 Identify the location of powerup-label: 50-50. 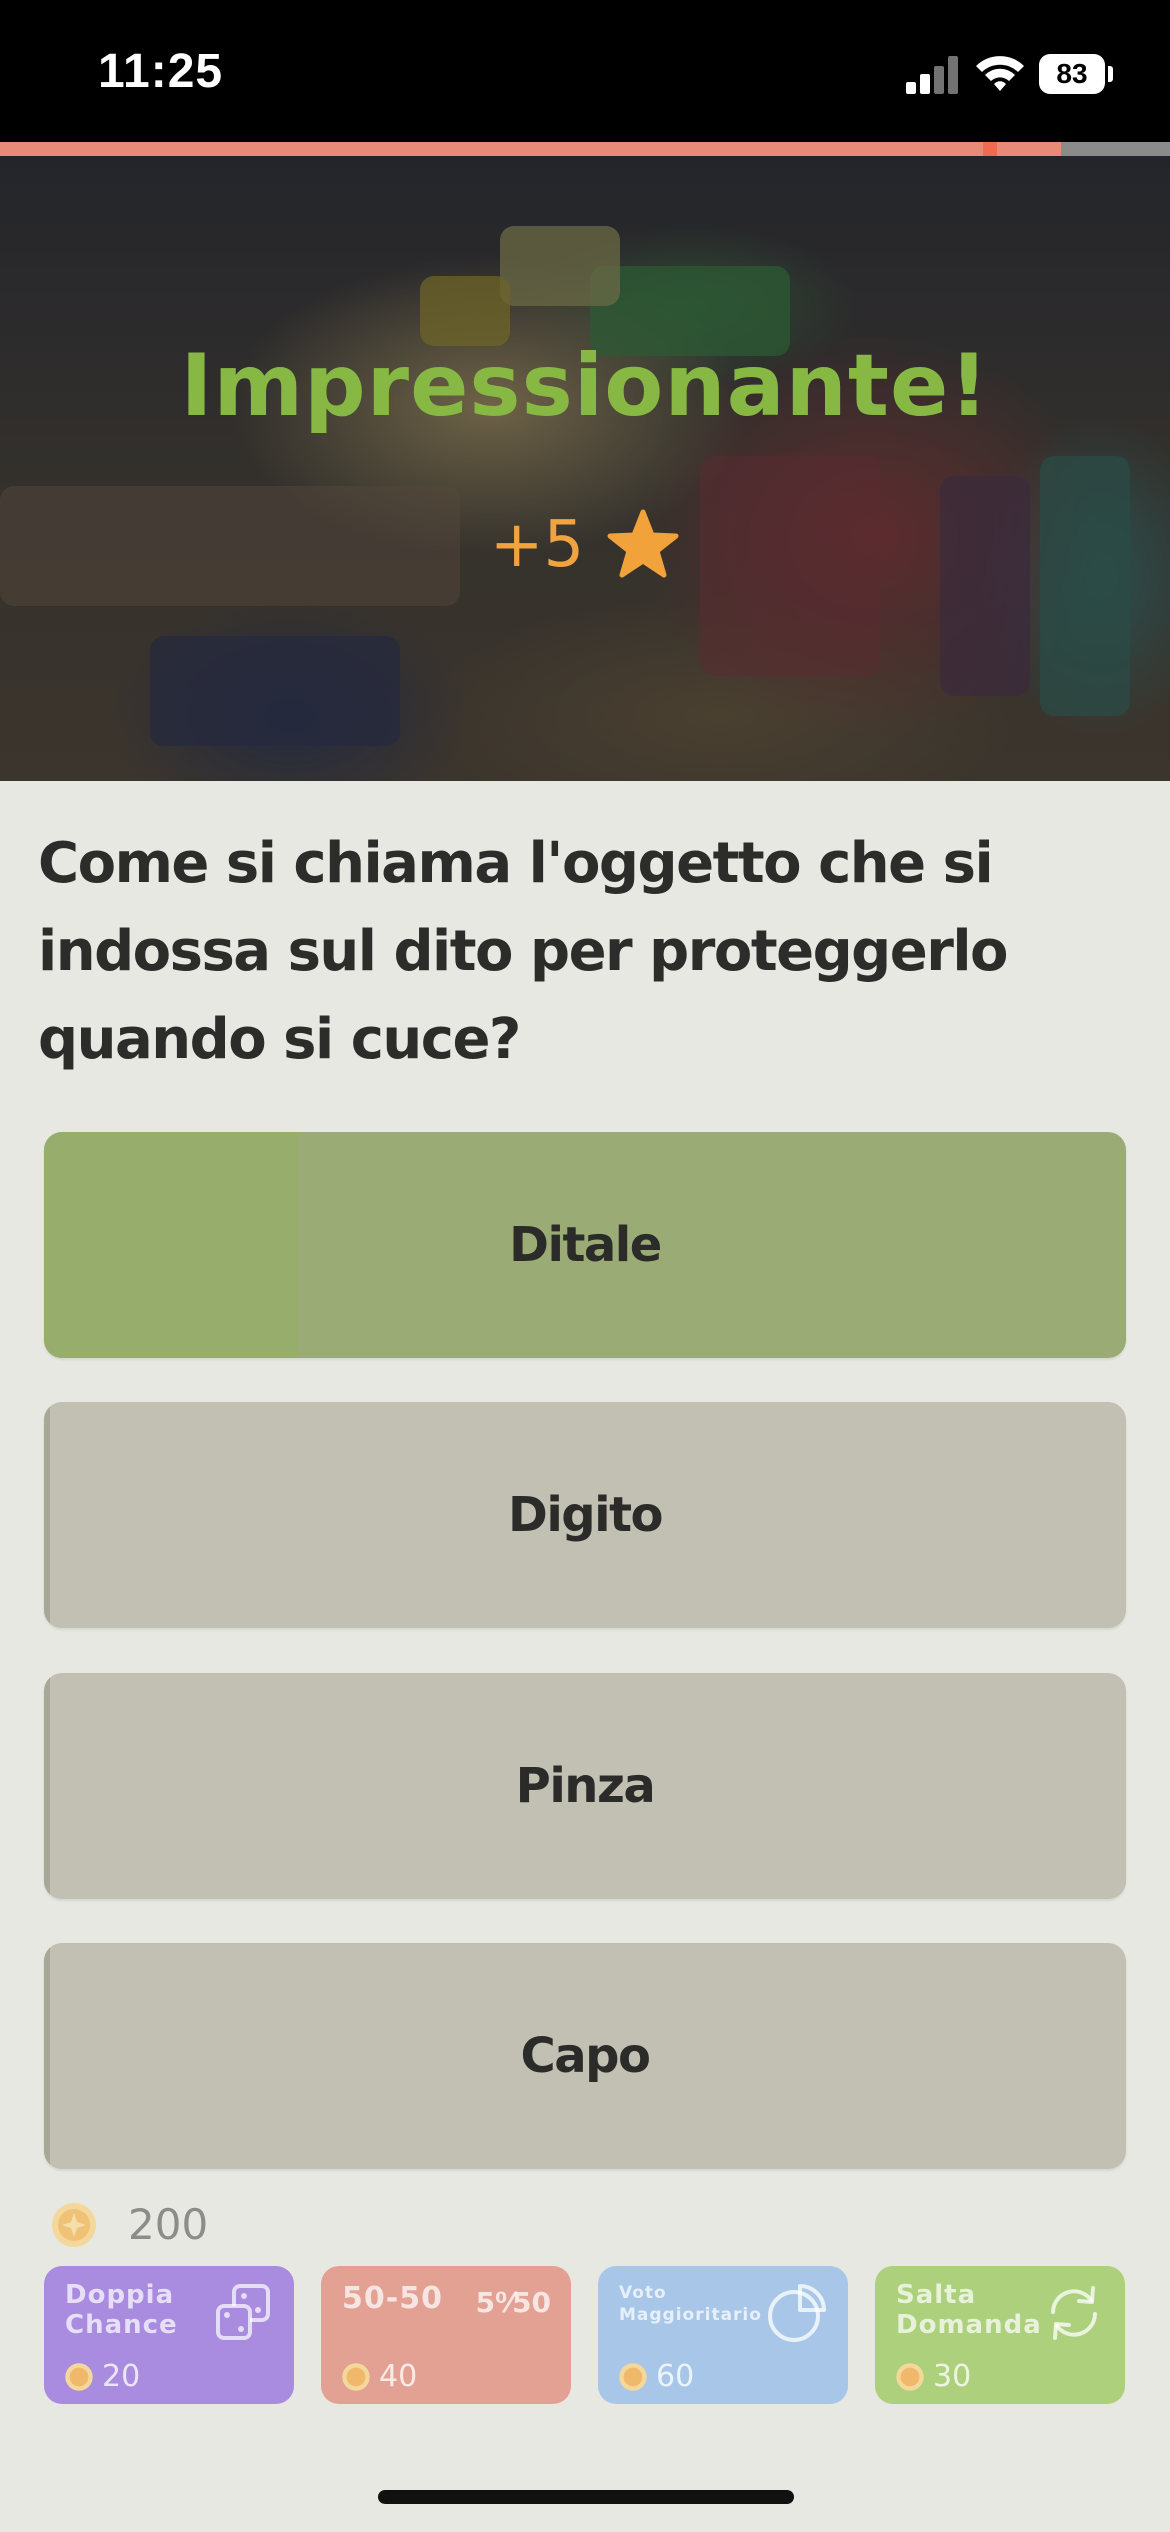
(392, 2298).